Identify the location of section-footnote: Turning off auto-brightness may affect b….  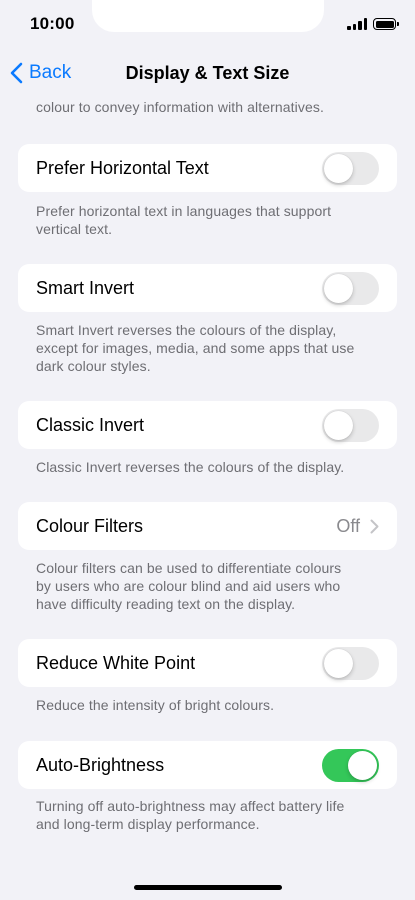
(207, 815).